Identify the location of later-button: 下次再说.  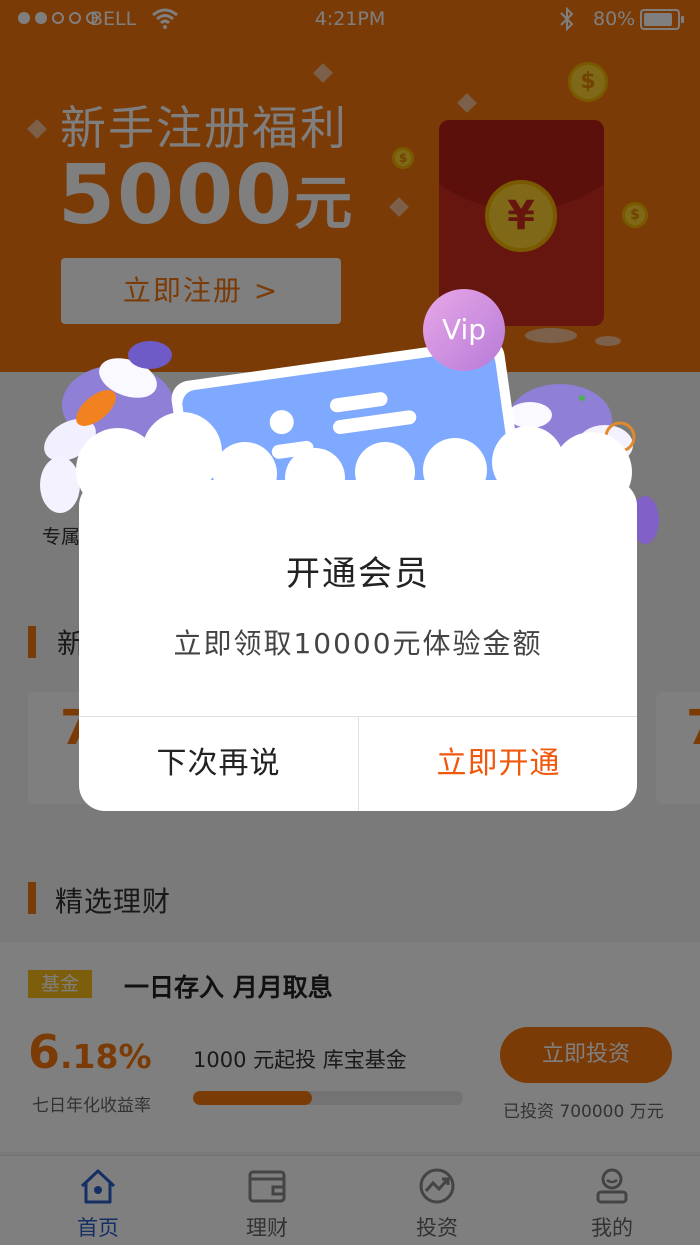
(218, 764).